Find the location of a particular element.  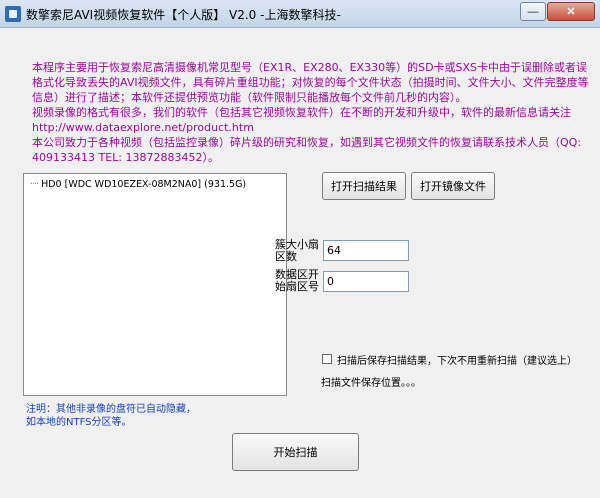

title-bar: 数擎索尼AVI视频恢复软件【个人版】 V2.0 -上海数擎科技- — ✕ is located at coordinates (300, 14).